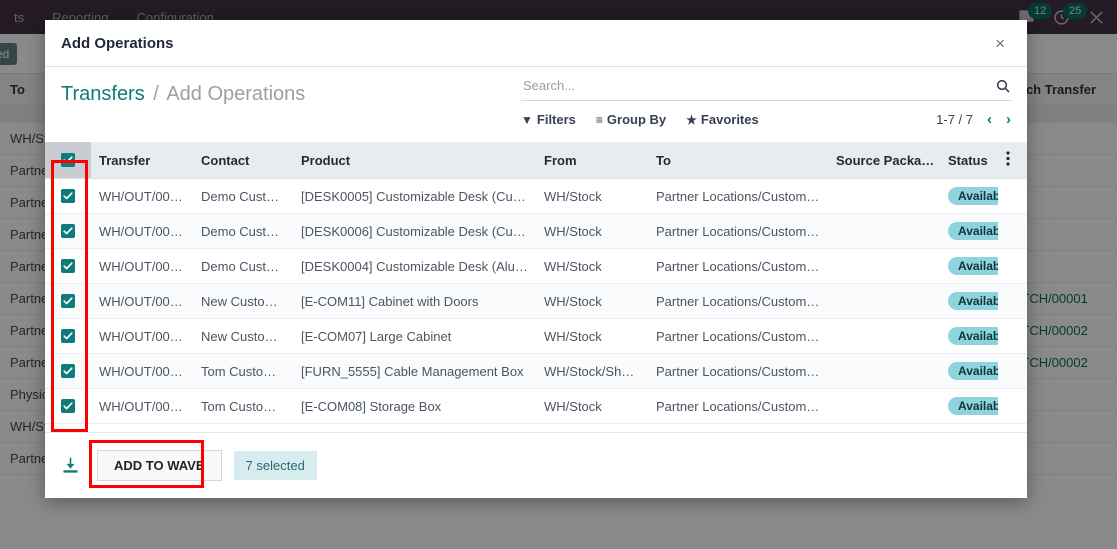 This screenshot has height=549, width=1117. I want to click on cell-contact: New Customer, so click(243, 336).